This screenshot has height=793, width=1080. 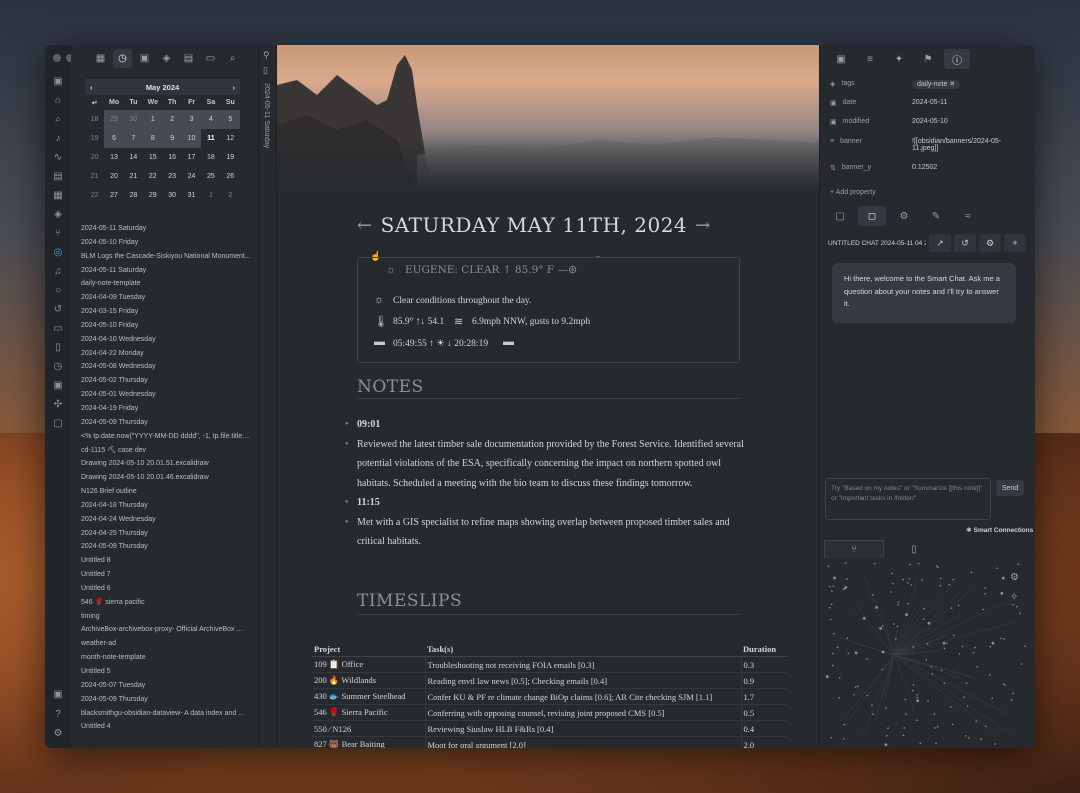 I want to click on chat-icon: ○, so click(x=58, y=291).